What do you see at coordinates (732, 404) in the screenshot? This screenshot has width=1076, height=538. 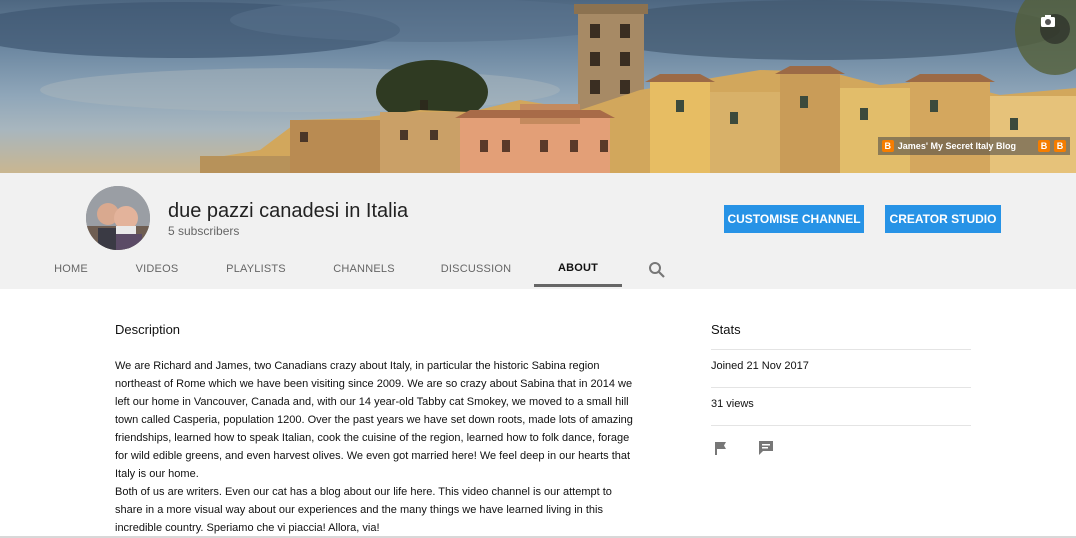 I see `view-count: 31 views` at bounding box center [732, 404].